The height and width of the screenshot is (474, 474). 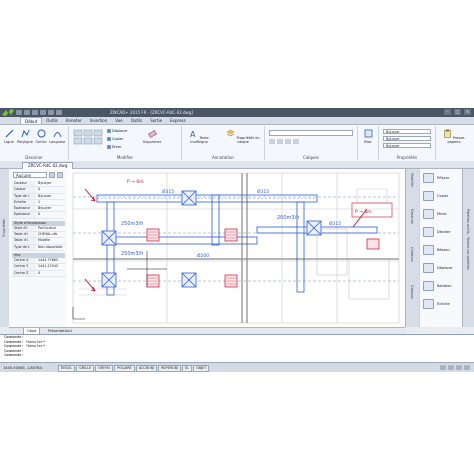 I want to click on scale-icon, so click(x=428, y=304).